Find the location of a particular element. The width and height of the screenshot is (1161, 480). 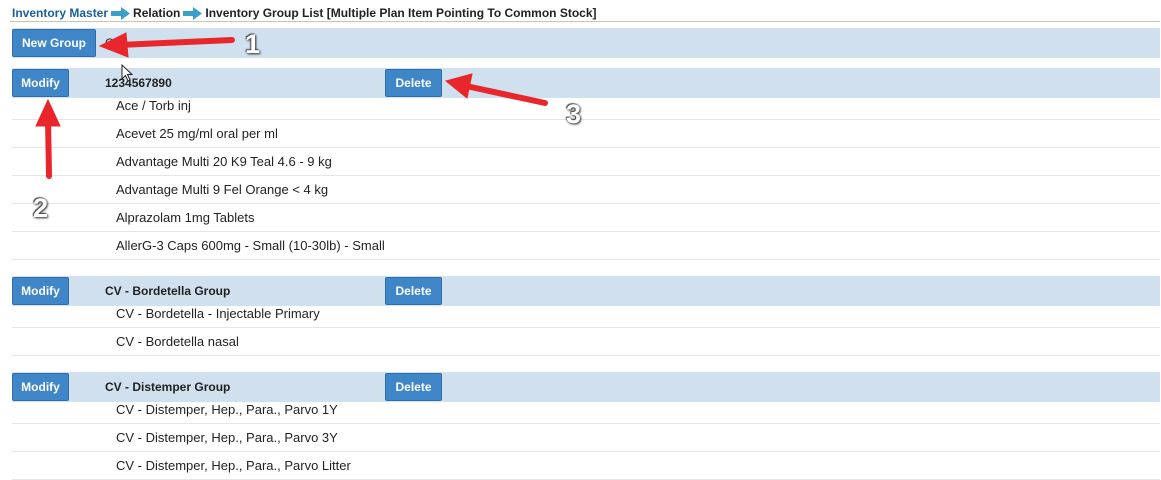

list-item: Alprazolam 1mg Tablets is located at coordinates (586, 218).